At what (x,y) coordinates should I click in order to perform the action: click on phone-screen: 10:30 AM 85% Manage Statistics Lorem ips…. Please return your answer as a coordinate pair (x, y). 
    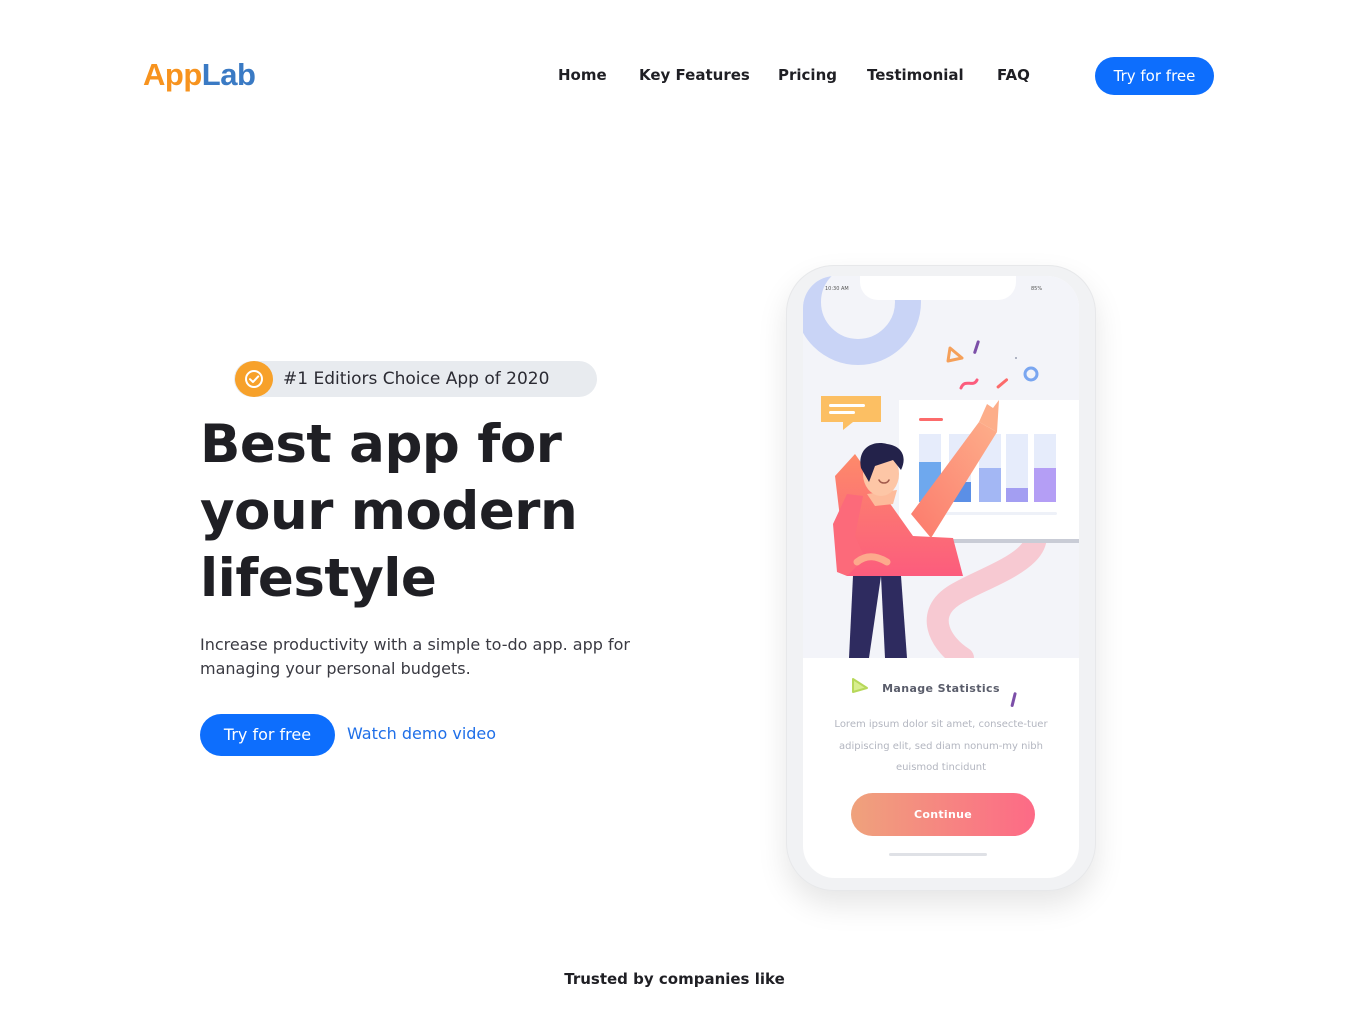
    Looking at the image, I should click on (941, 577).